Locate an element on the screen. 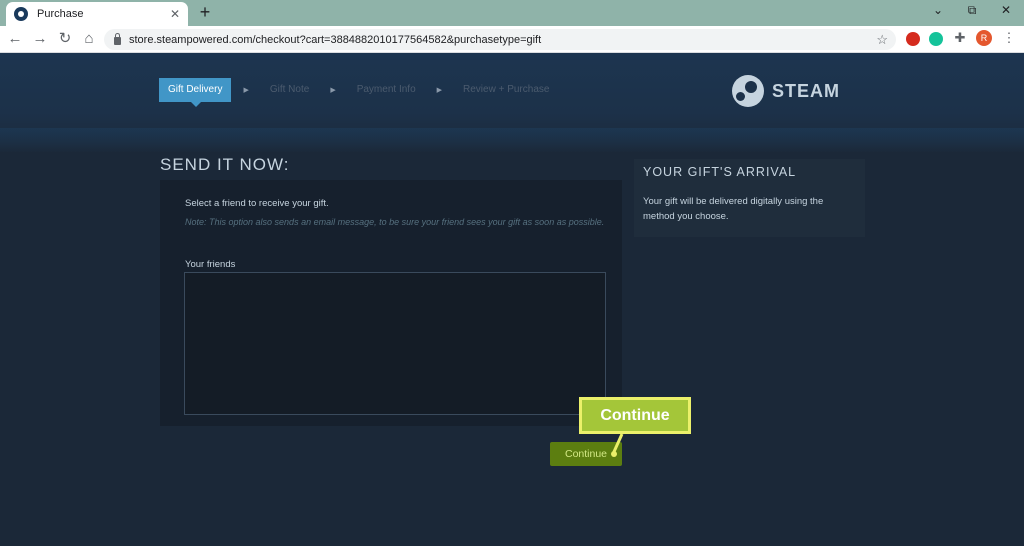  extensions-puzzle-icon: ✚ is located at coordinates (960, 37).